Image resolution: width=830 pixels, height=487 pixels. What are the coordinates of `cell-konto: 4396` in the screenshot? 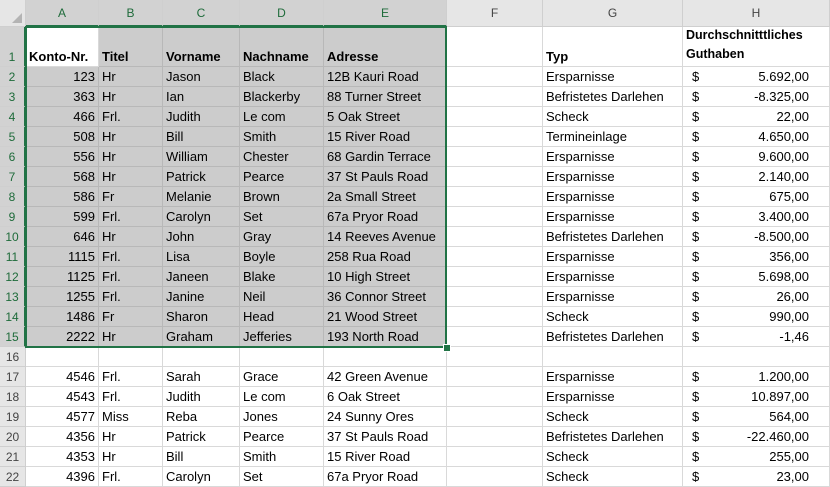 It's located at (62, 477).